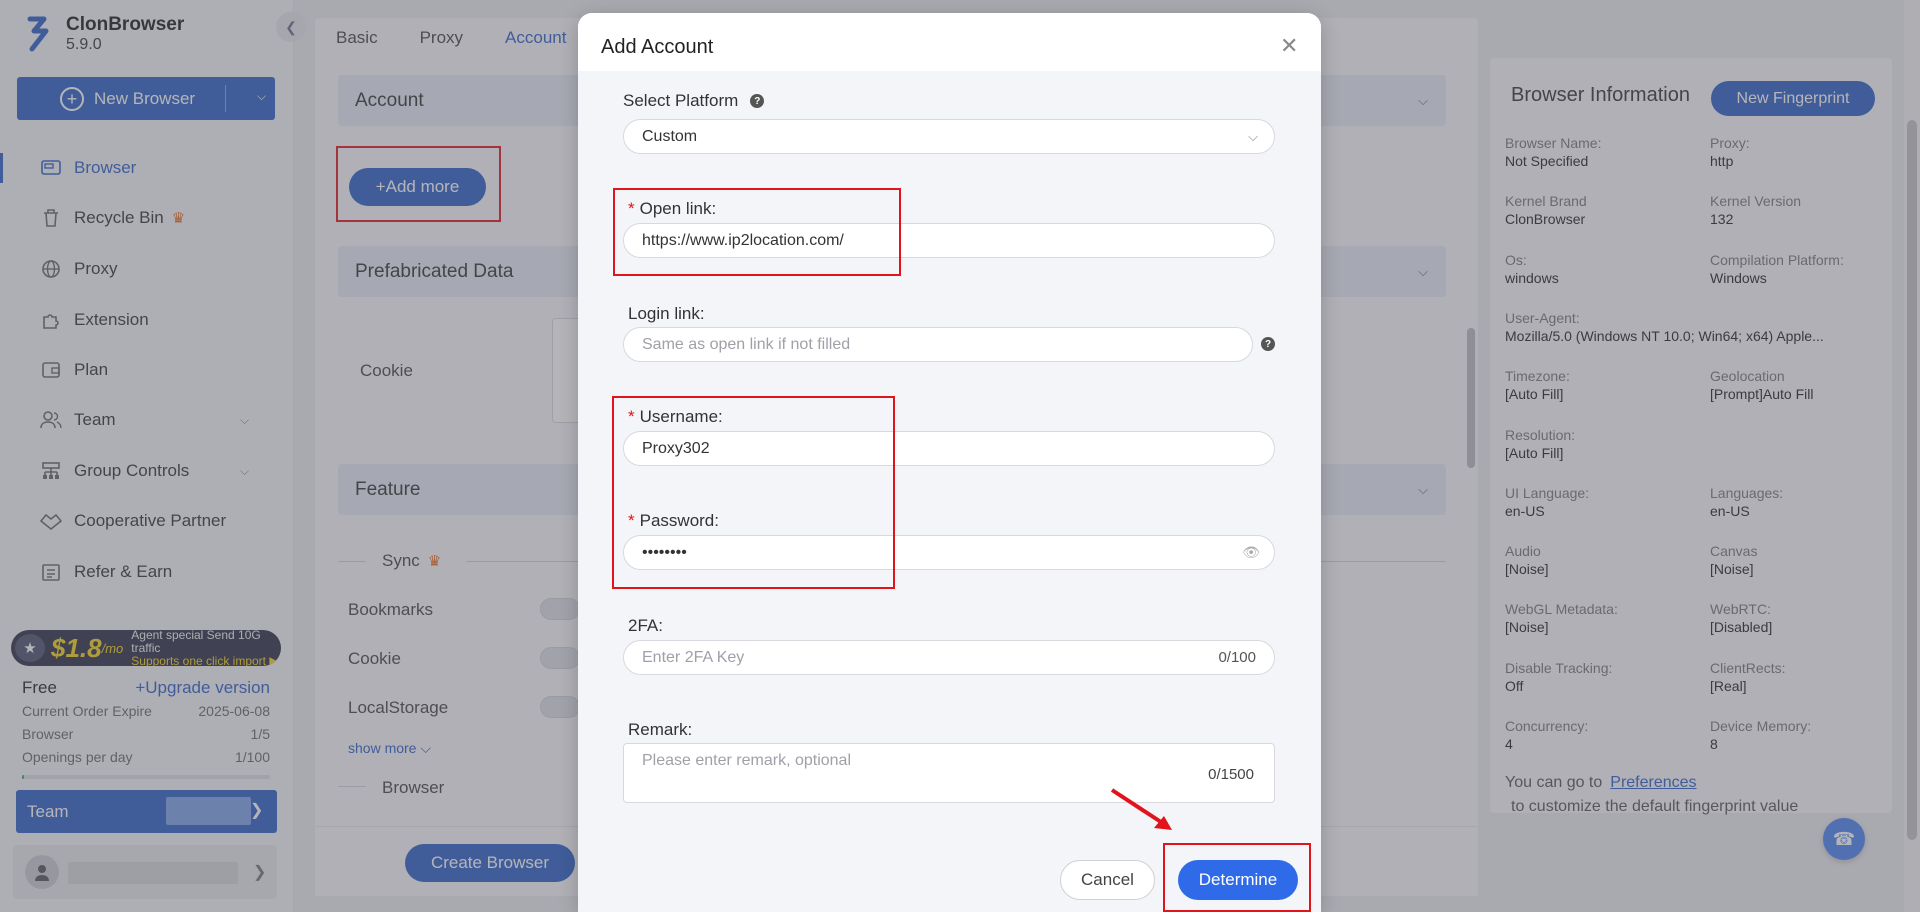 Image resolution: width=1920 pixels, height=912 pixels. Describe the element at coordinates (949, 136) in the screenshot. I see `platform-select: Custom ⌵` at that location.